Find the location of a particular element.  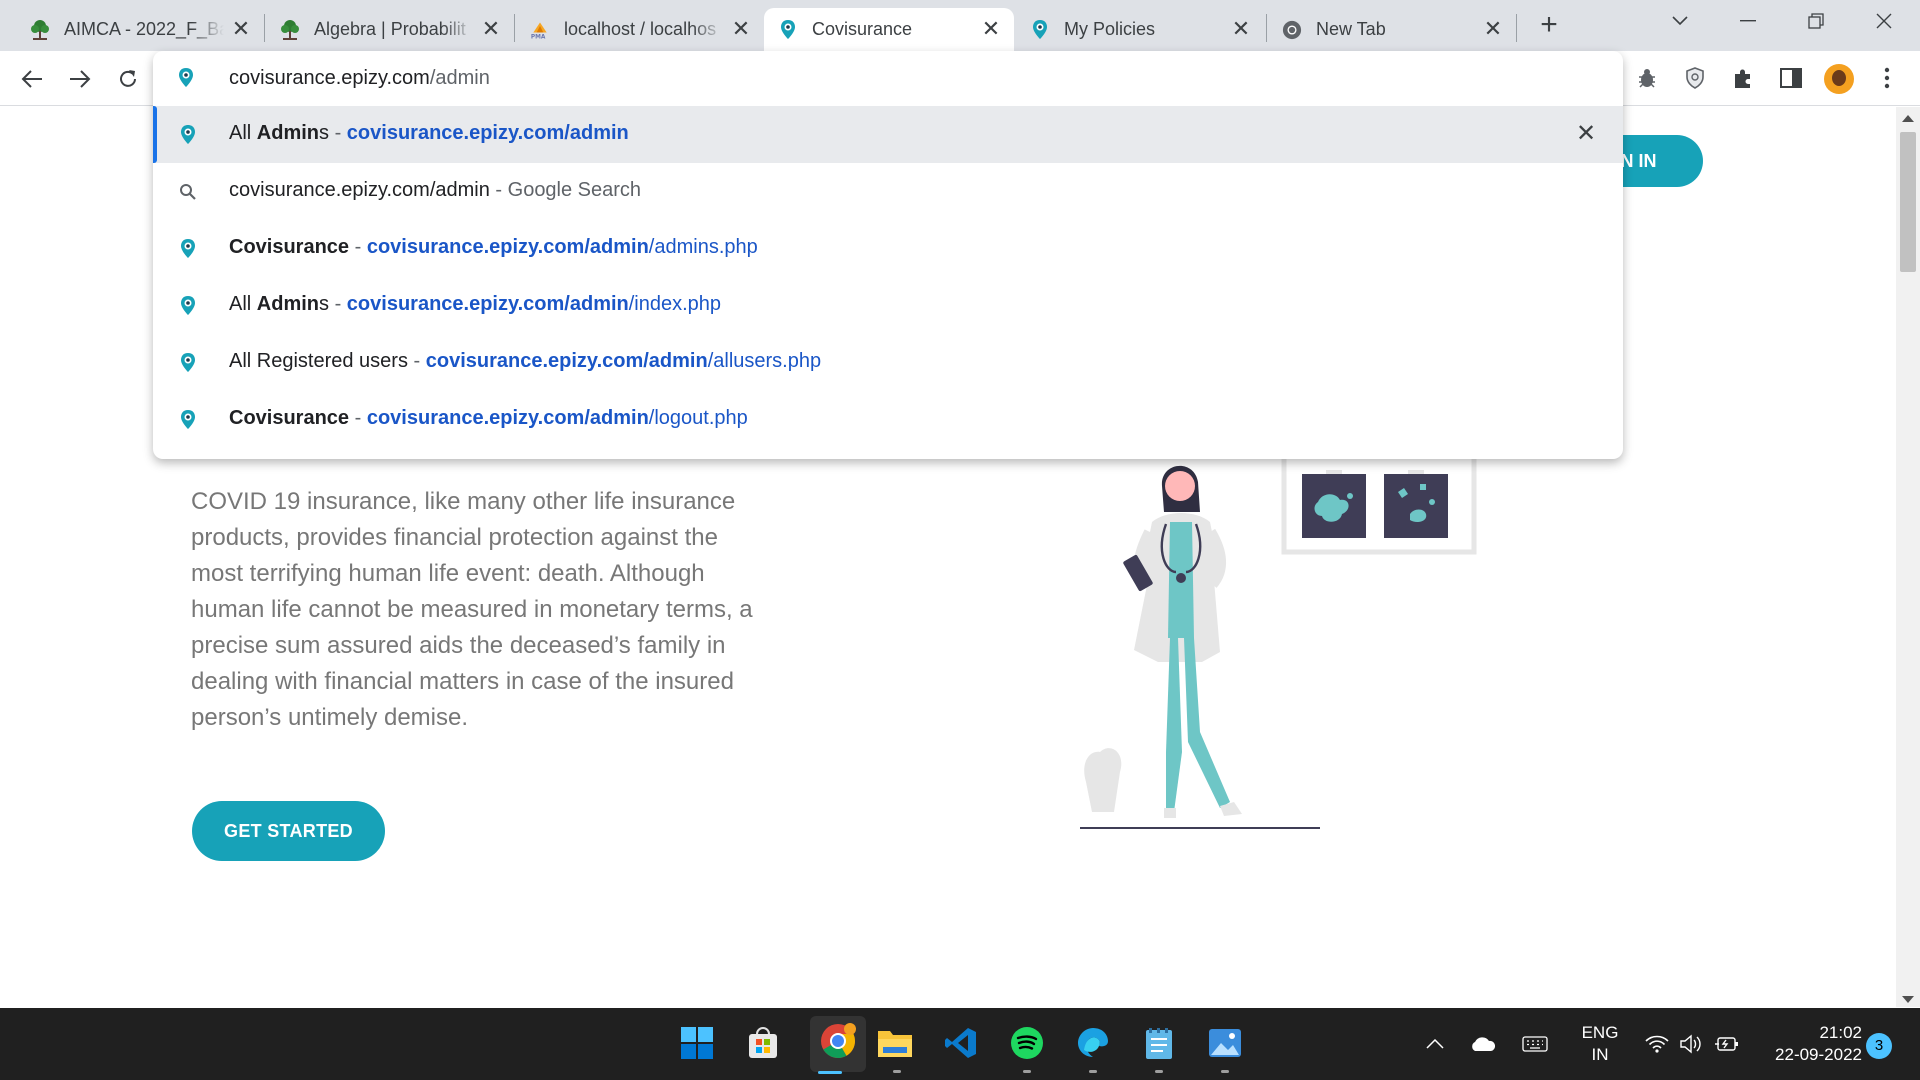

show-hidden-icons-chevron-icon is located at coordinates (1435, 1044).